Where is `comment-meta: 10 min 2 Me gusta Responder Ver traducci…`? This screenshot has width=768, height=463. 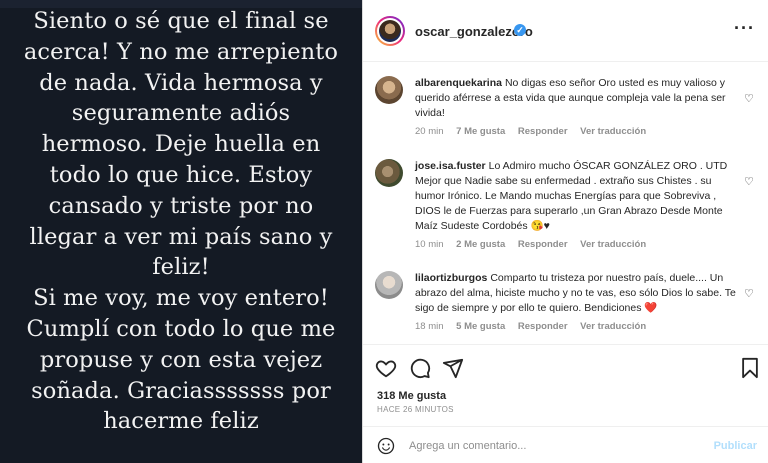 comment-meta: 10 min 2 Me gusta Responder Ver traducci… is located at coordinates (579, 244).